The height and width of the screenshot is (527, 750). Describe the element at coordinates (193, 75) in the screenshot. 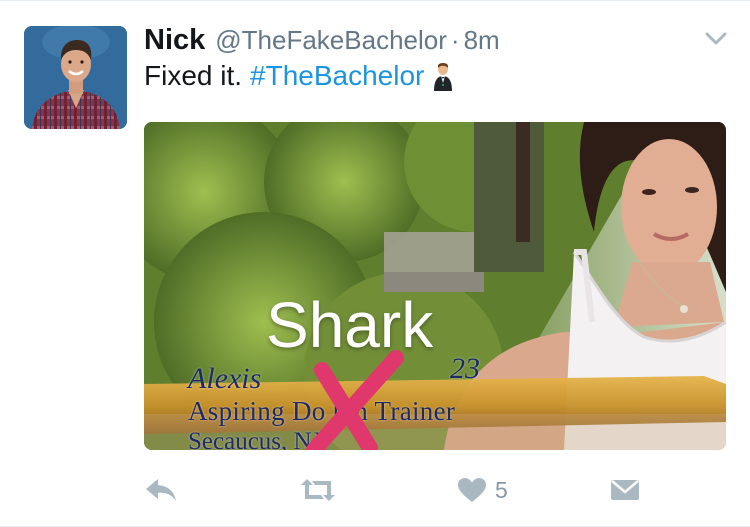

I see `tweet-body: Fixed it.` at that location.